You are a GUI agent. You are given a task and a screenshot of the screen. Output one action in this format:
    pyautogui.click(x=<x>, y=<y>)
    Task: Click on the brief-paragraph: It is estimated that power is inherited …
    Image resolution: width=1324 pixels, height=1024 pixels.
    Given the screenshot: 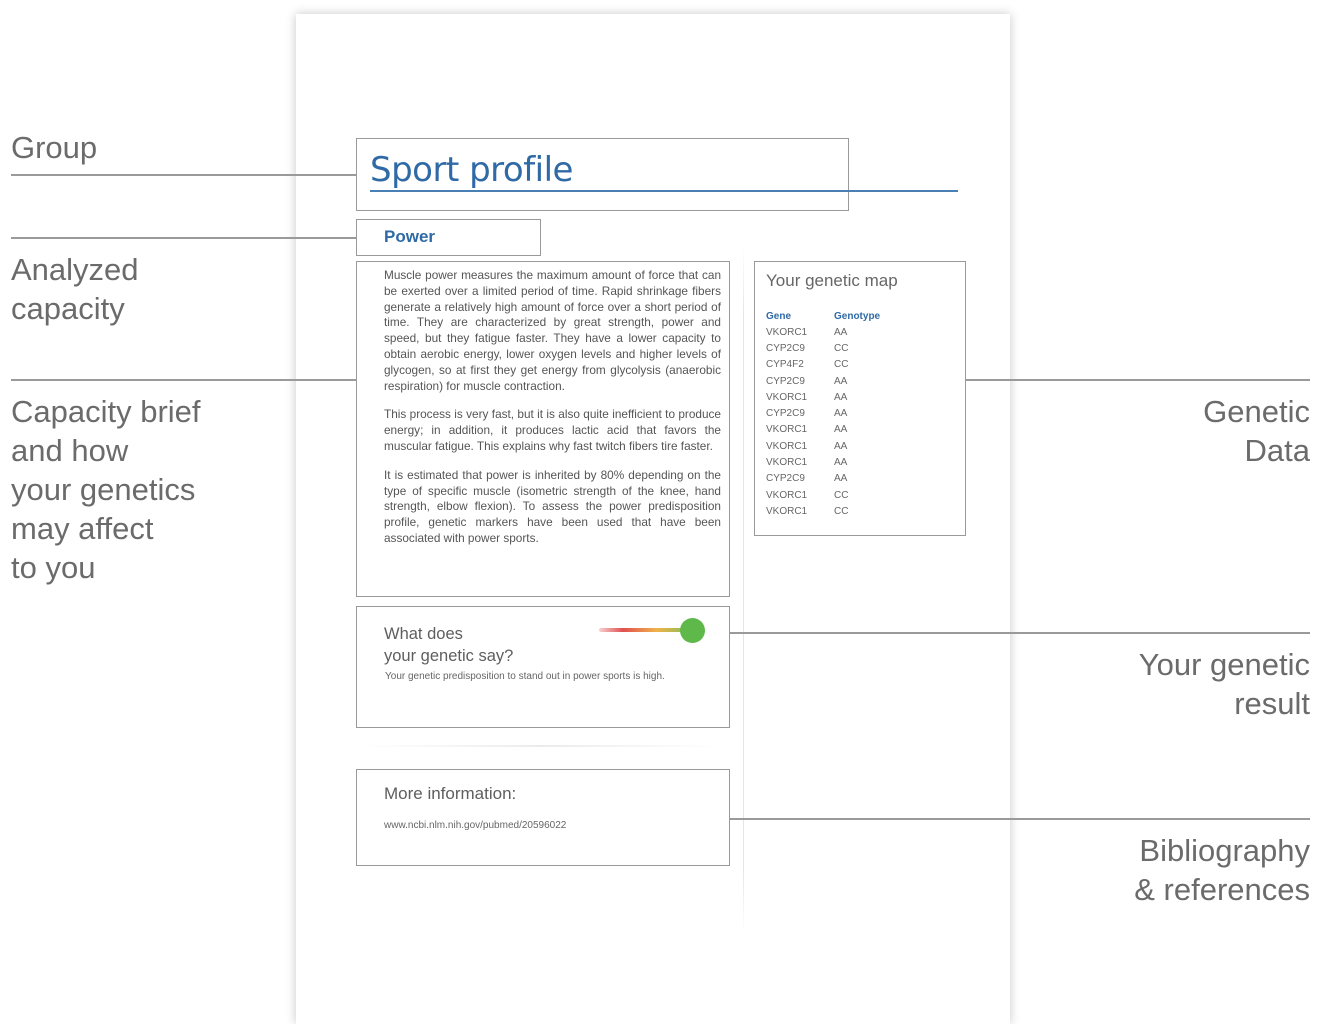 What is the action you would take?
    pyautogui.click(x=552, y=506)
    